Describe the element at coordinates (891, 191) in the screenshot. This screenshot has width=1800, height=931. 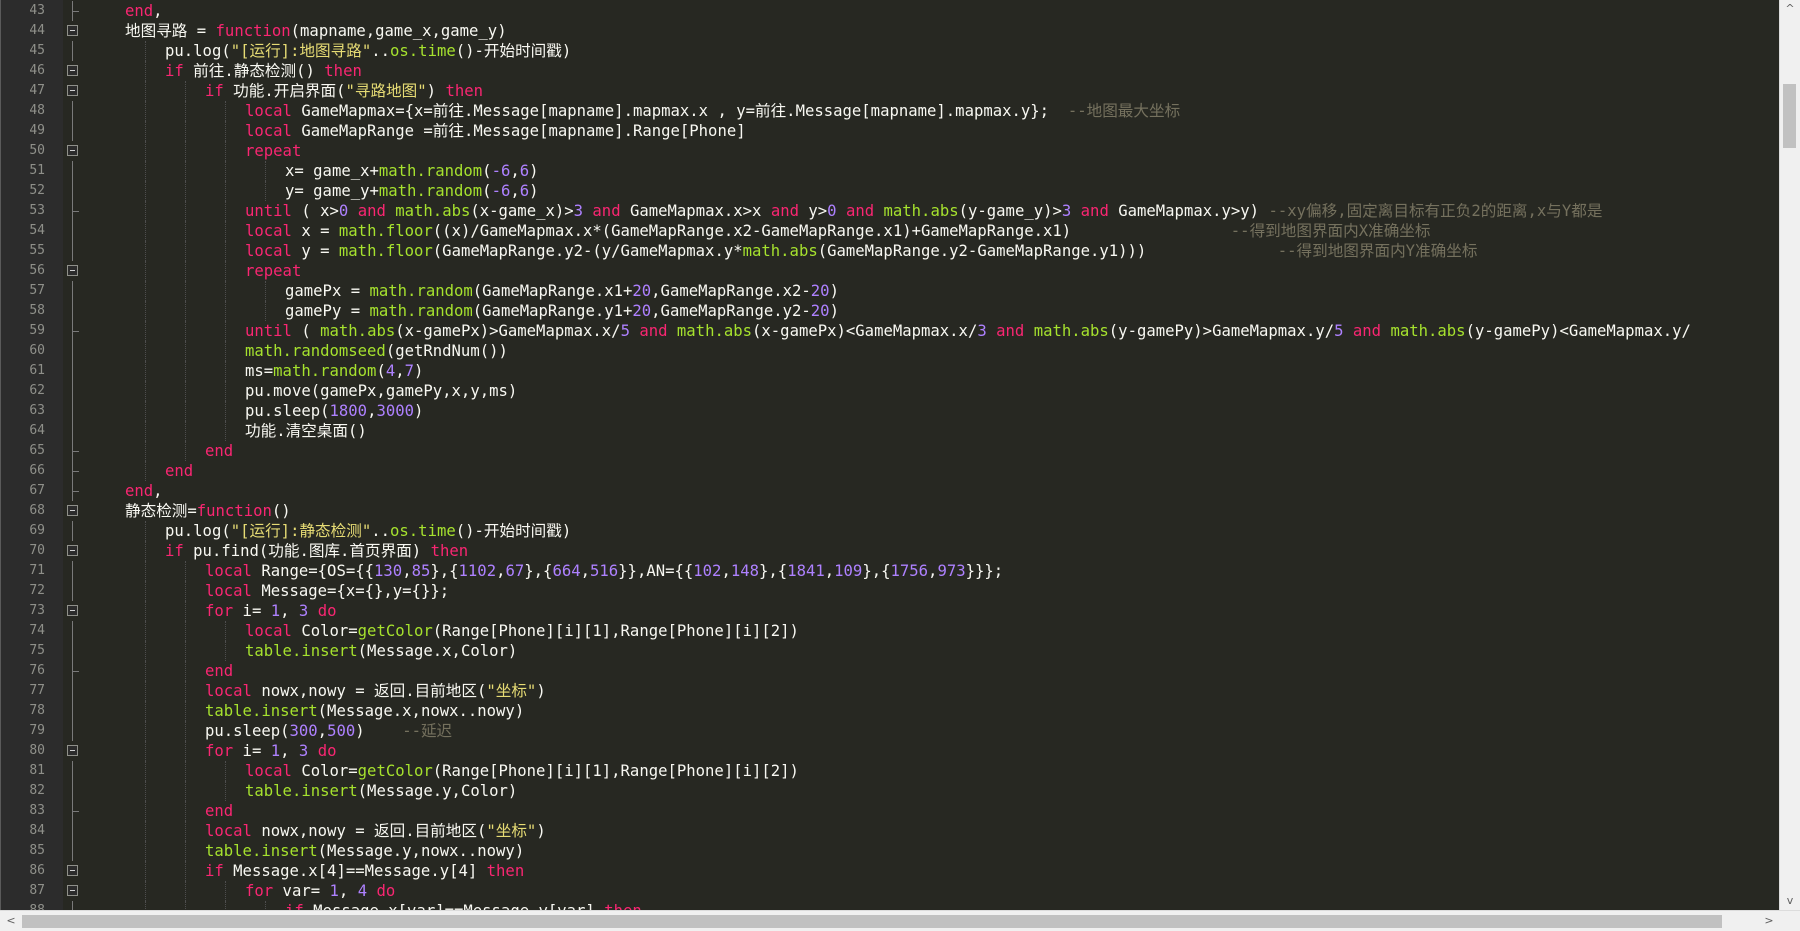
I see `code-line: 52 y= game_y+math.random(-6,6)` at that location.